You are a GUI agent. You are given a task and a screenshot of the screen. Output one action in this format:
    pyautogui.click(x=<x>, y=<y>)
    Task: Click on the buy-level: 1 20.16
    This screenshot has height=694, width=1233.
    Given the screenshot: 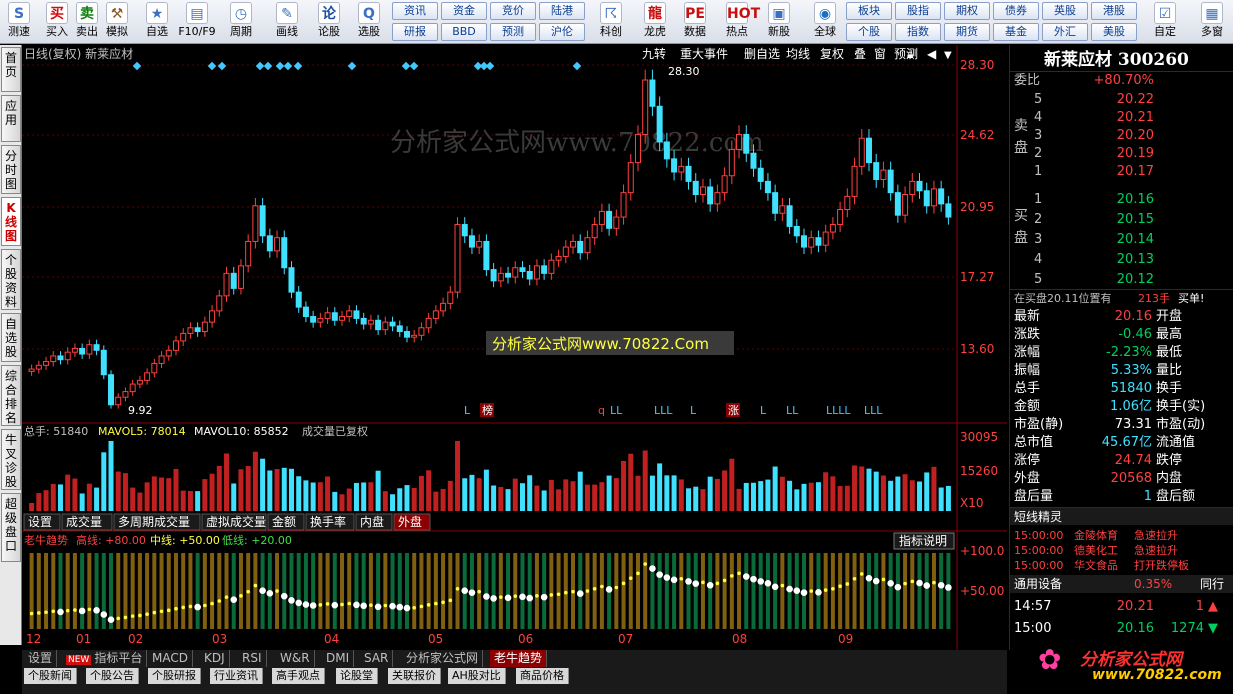 What is the action you would take?
    pyautogui.click(x=1121, y=200)
    